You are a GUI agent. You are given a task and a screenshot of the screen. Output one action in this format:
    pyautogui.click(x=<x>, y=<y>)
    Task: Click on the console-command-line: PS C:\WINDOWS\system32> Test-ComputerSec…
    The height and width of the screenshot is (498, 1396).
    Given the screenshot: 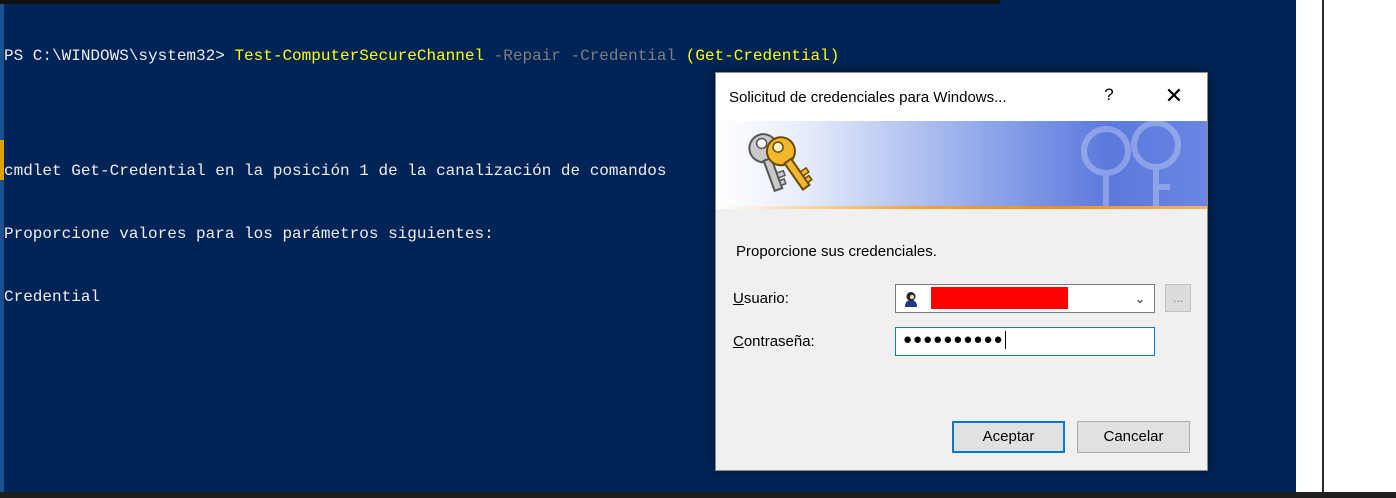 What is the action you would take?
    pyautogui.click(x=650, y=56)
    